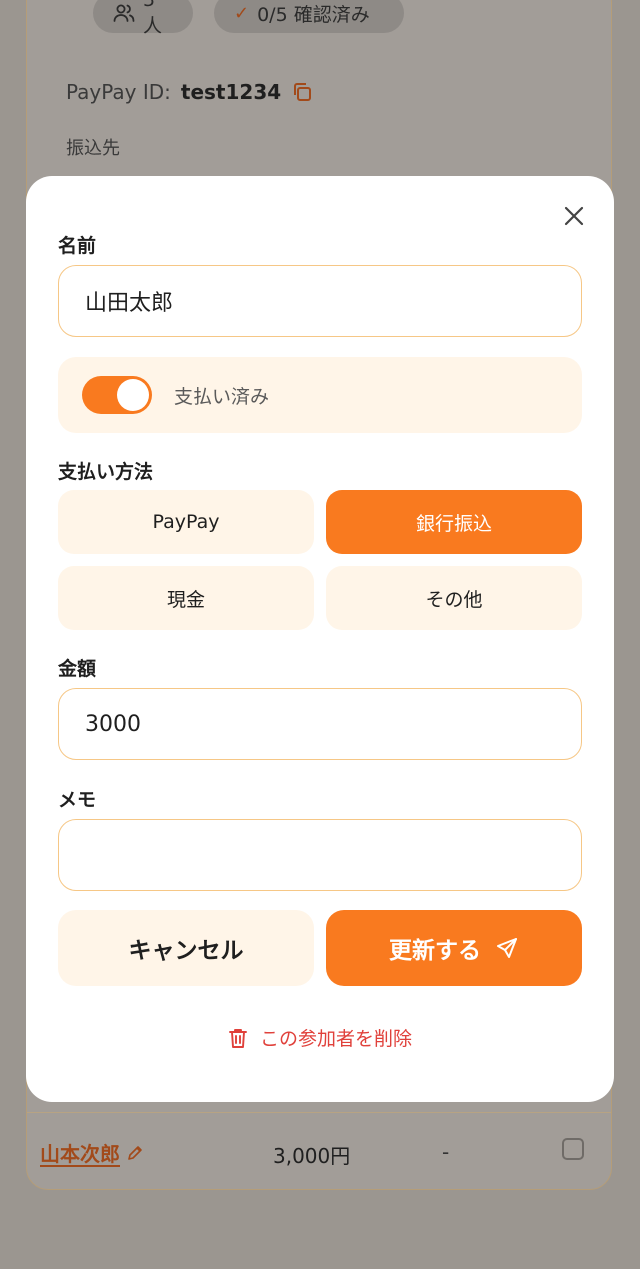 The height and width of the screenshot is (1269, 640). Describe the element at coordinates (222, 396) in the screenshot. I see `paid-toggle-label: 支払い済み` at that location.